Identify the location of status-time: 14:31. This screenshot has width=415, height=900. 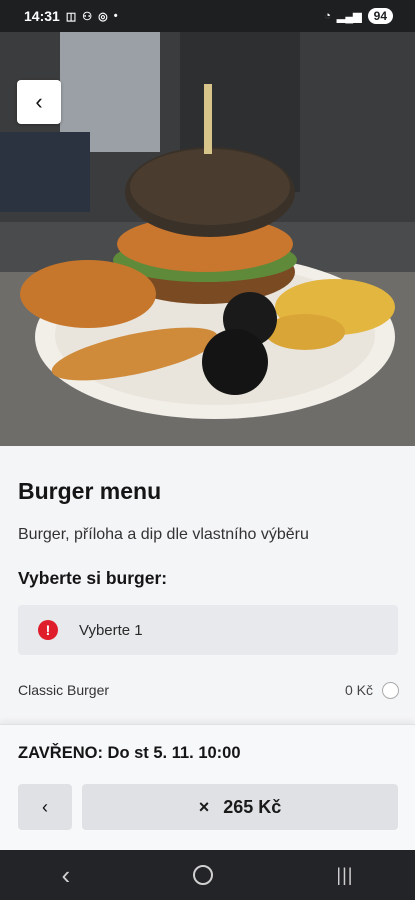
(42, 16).